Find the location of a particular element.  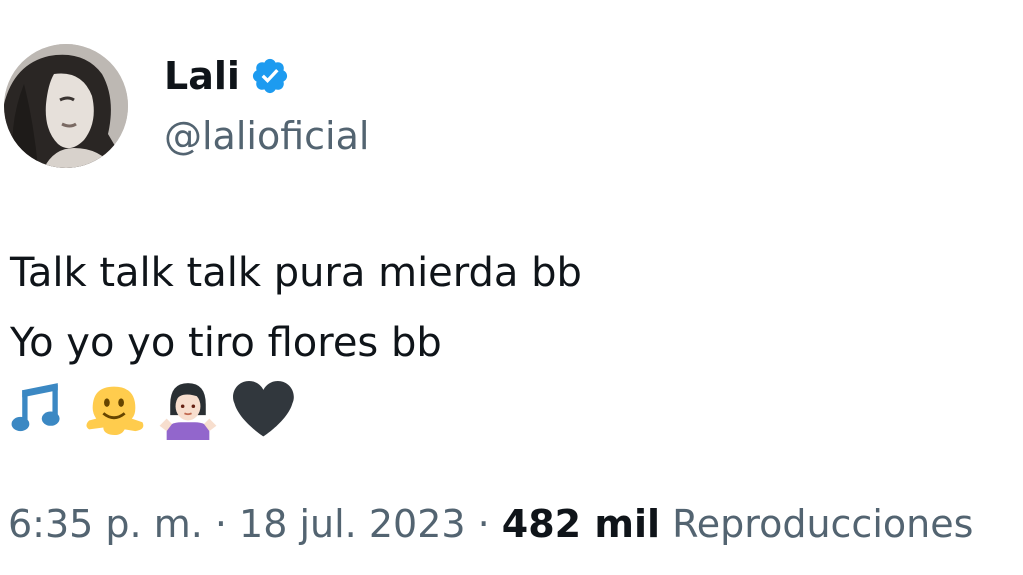

tweet-line: Talk talk talk pura mierda bb is located at coordinates (296, 273).